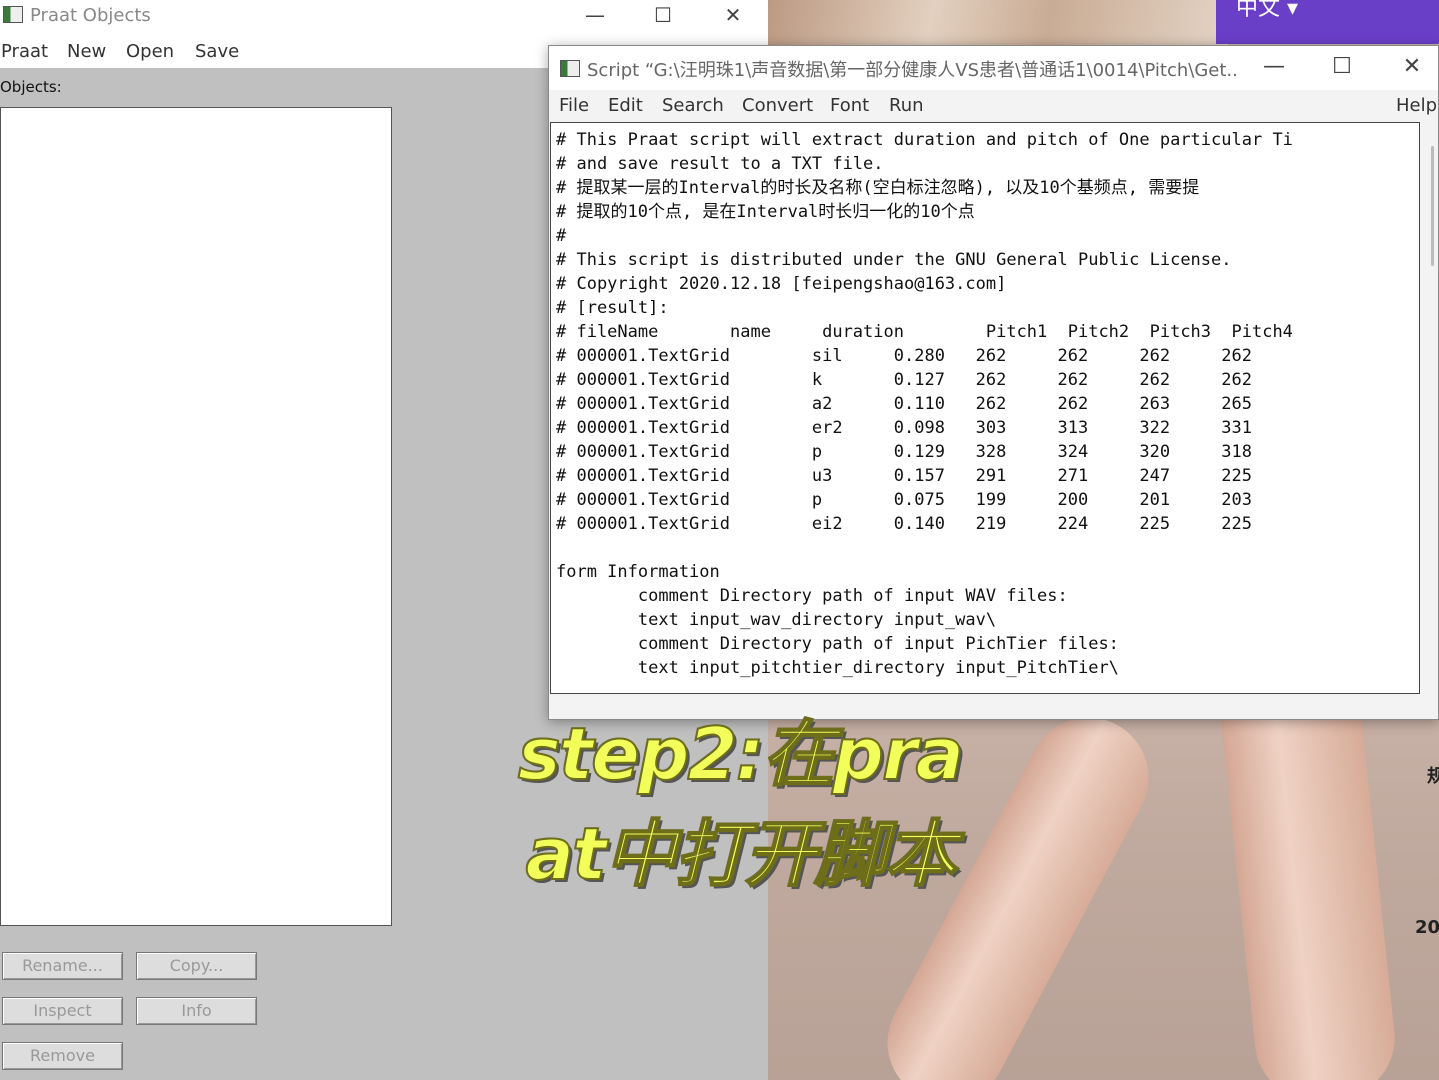 This screenshot has width=1439, height=1080. Describe the element at coordinates (574, 105) in the screenshot. I see `menu-file: File` at that location.